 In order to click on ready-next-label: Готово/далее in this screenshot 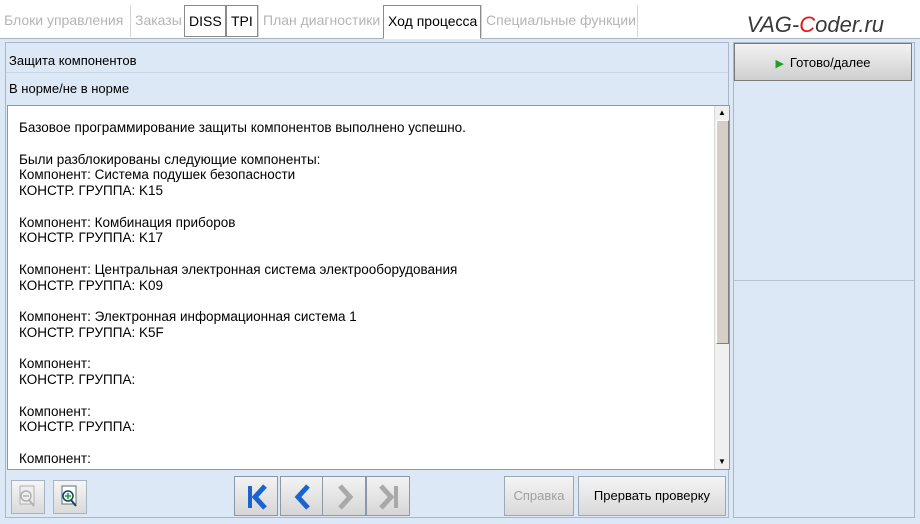, I will do `click(830, 62)`.